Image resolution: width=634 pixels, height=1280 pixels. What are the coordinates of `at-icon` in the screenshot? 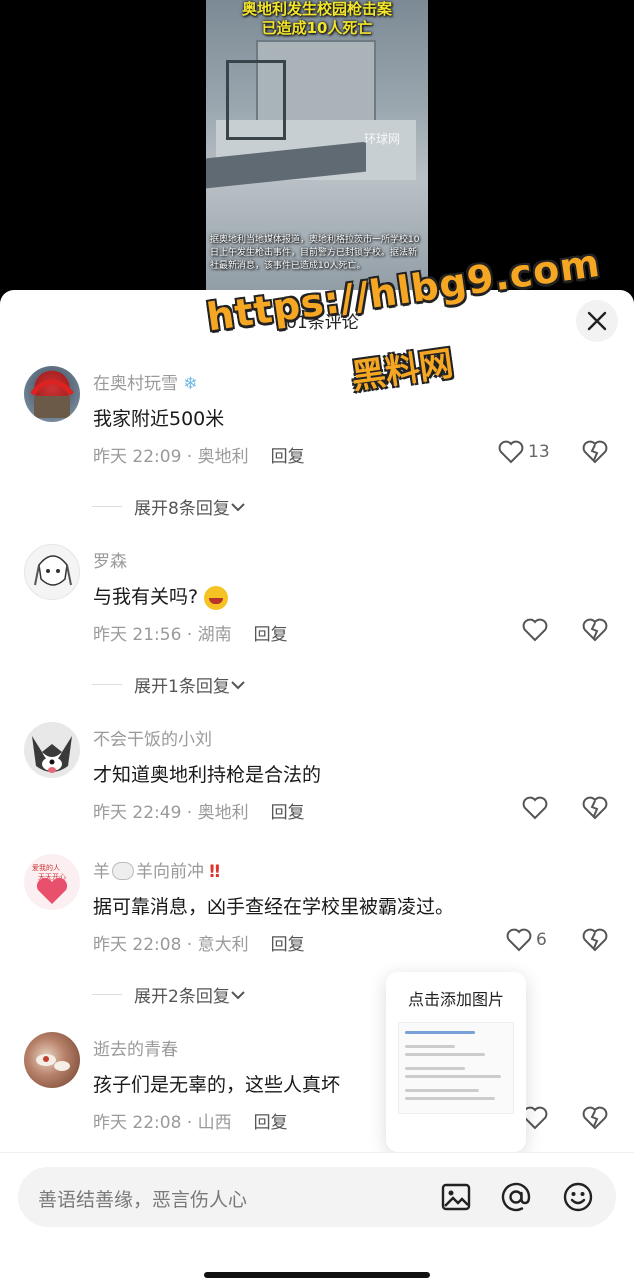 It's located at (516, 1197).